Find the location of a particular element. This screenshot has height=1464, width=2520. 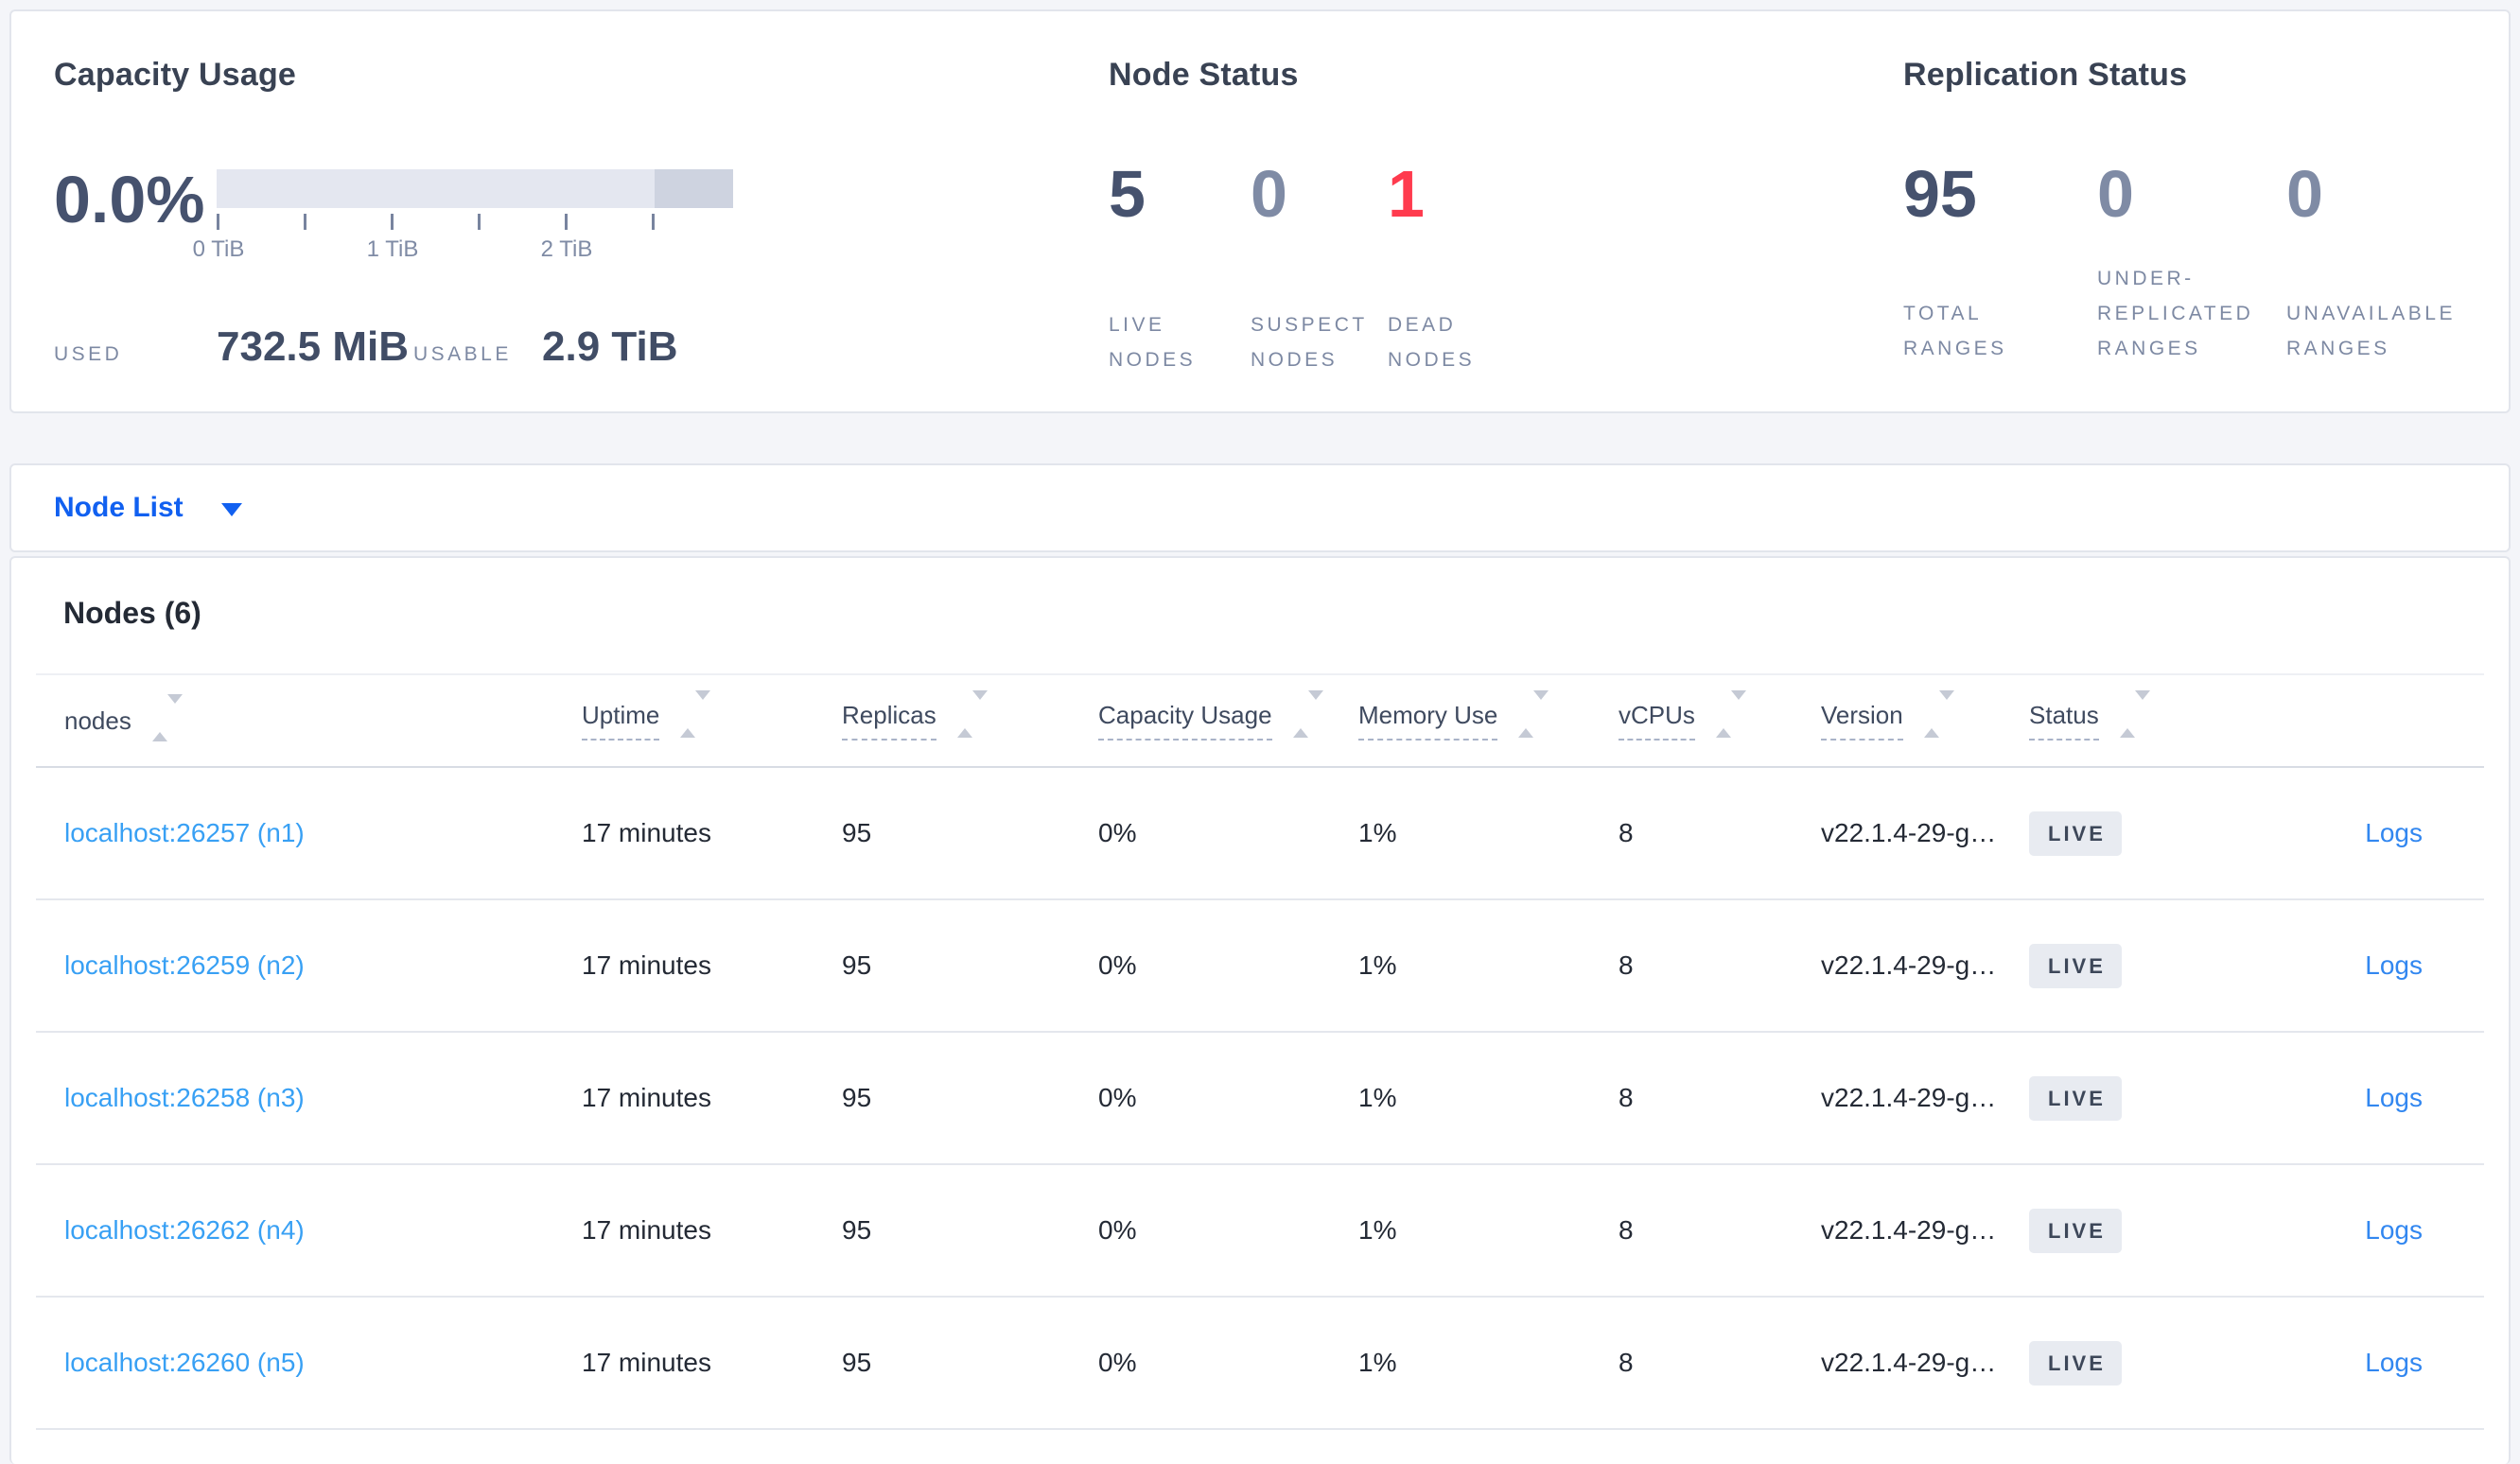

node-status-title: Node Status is located at coordinates (1204, 75).